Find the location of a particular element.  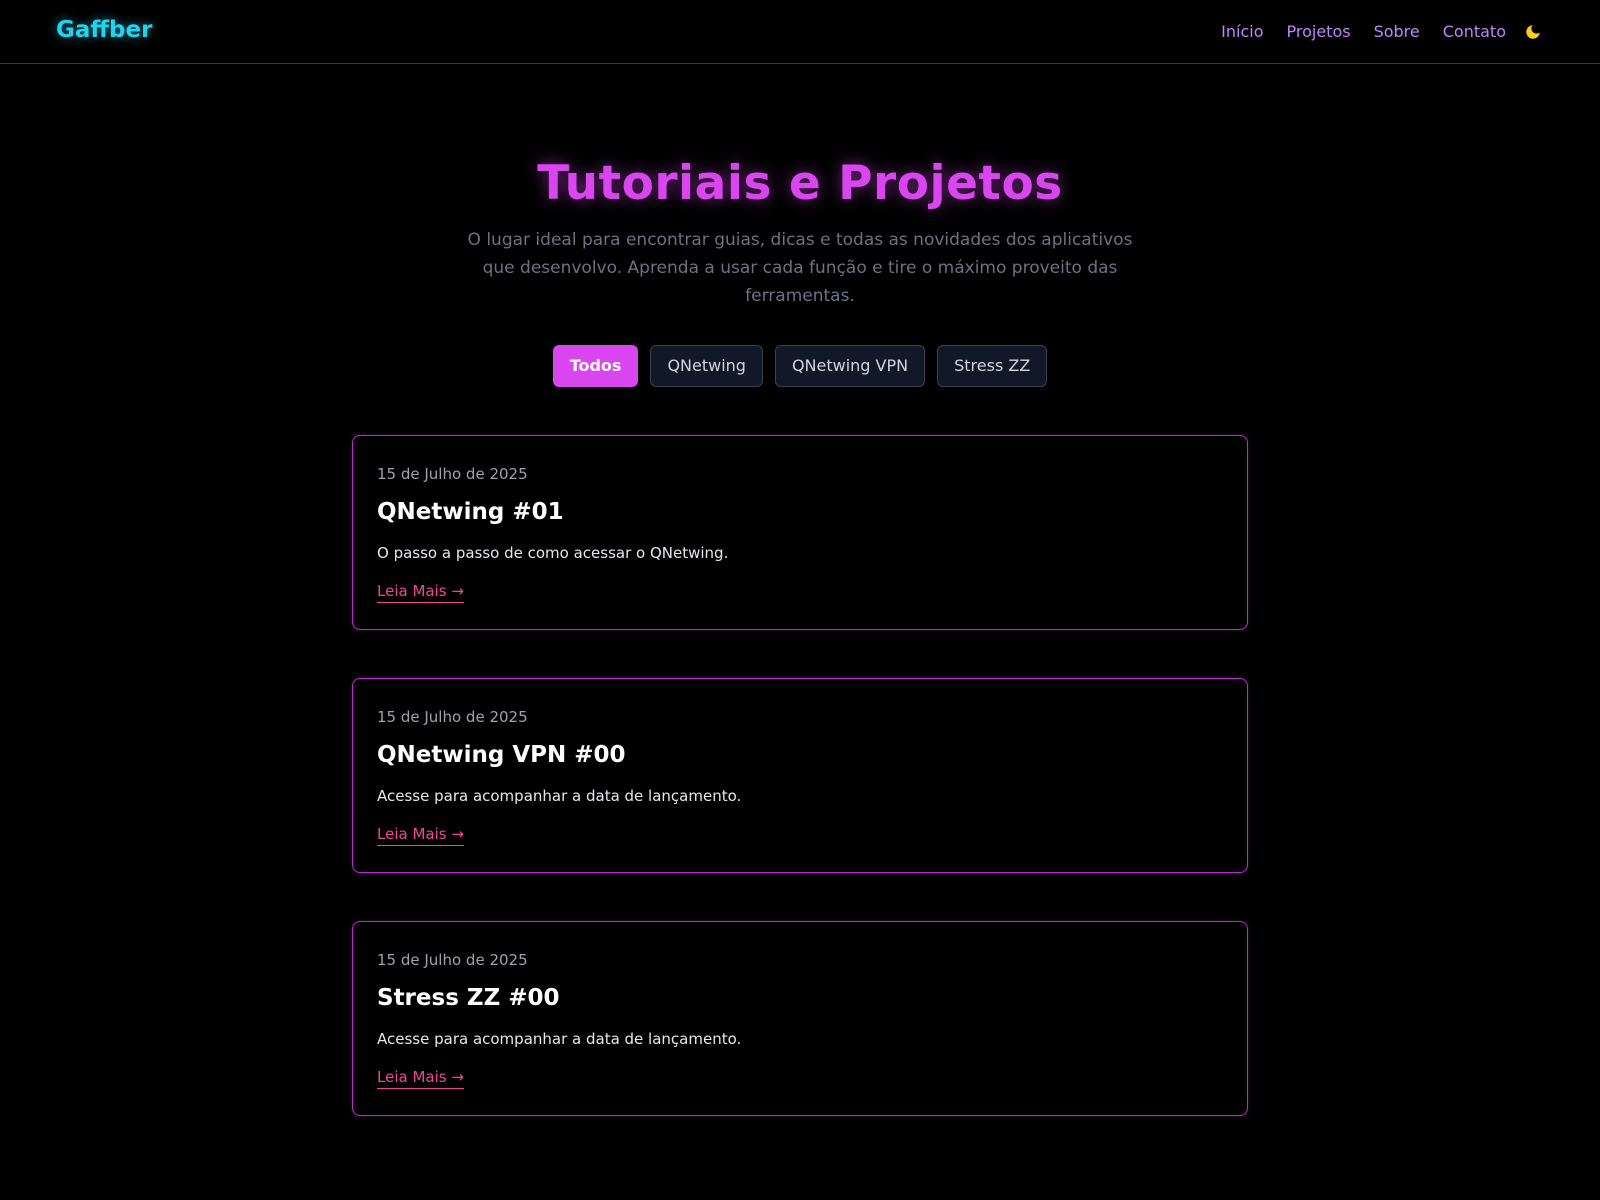

nav-link-sobre: Sobre is located at coordinates (1397, 31).